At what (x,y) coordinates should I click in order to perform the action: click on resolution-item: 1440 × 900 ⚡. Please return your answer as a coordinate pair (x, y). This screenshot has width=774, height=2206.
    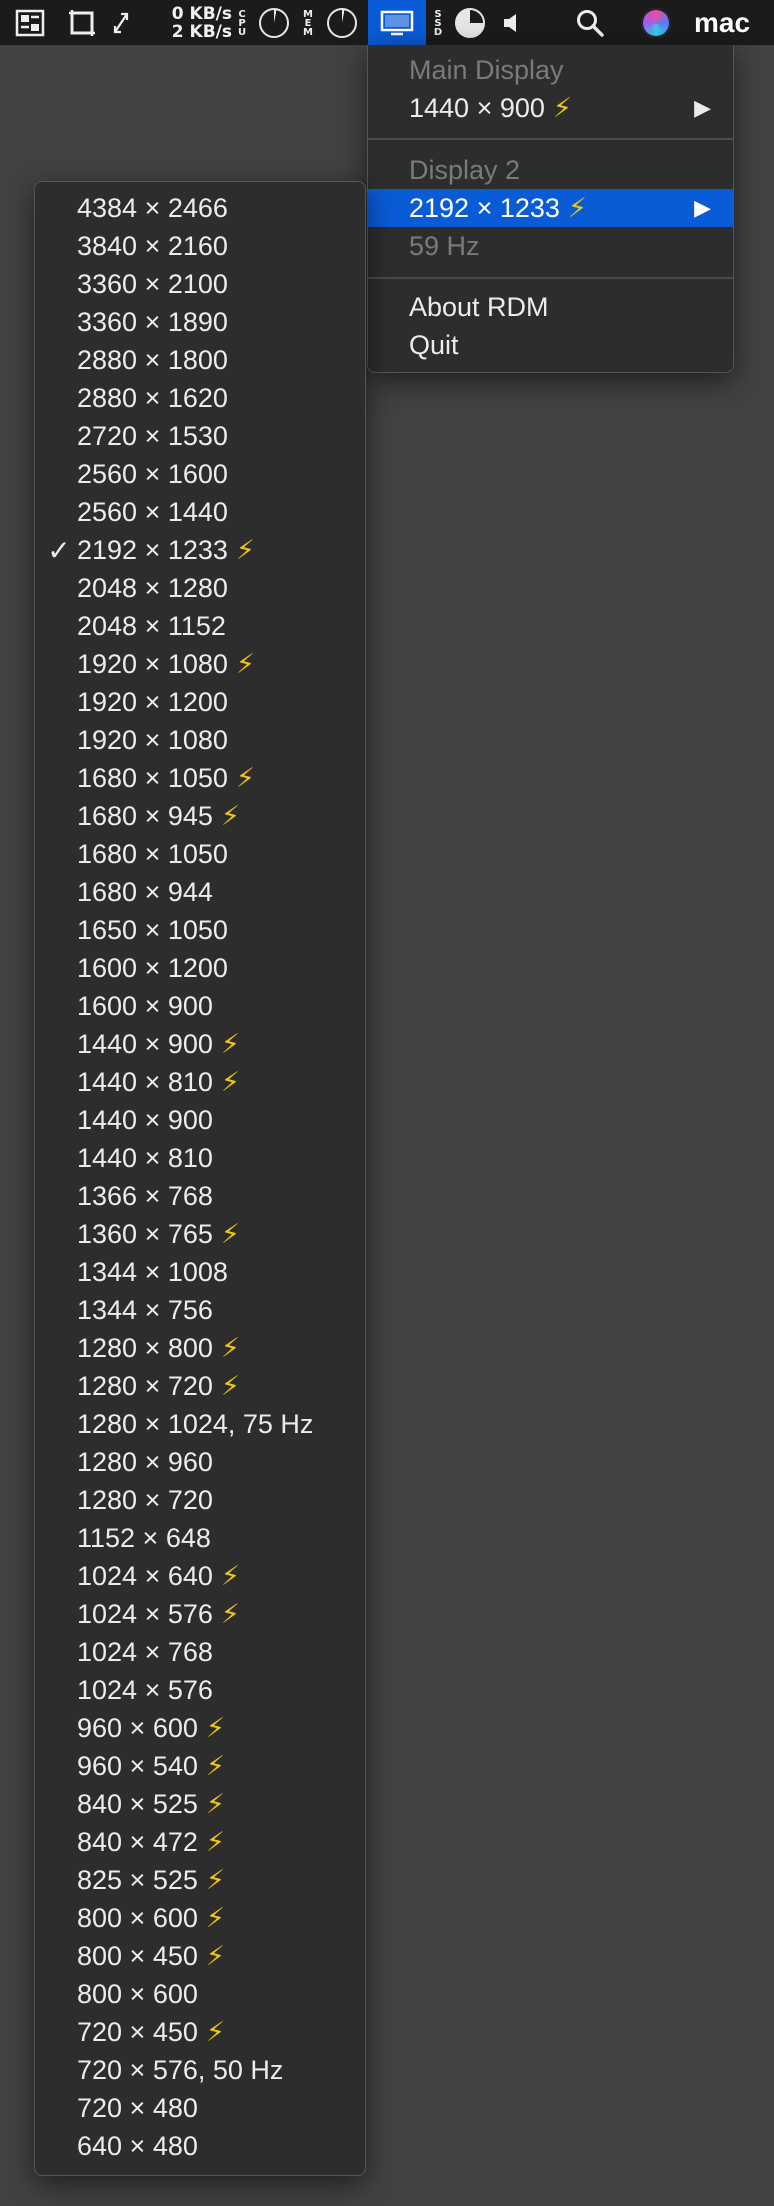
    Looking at the image, I should click on (200, 1044).